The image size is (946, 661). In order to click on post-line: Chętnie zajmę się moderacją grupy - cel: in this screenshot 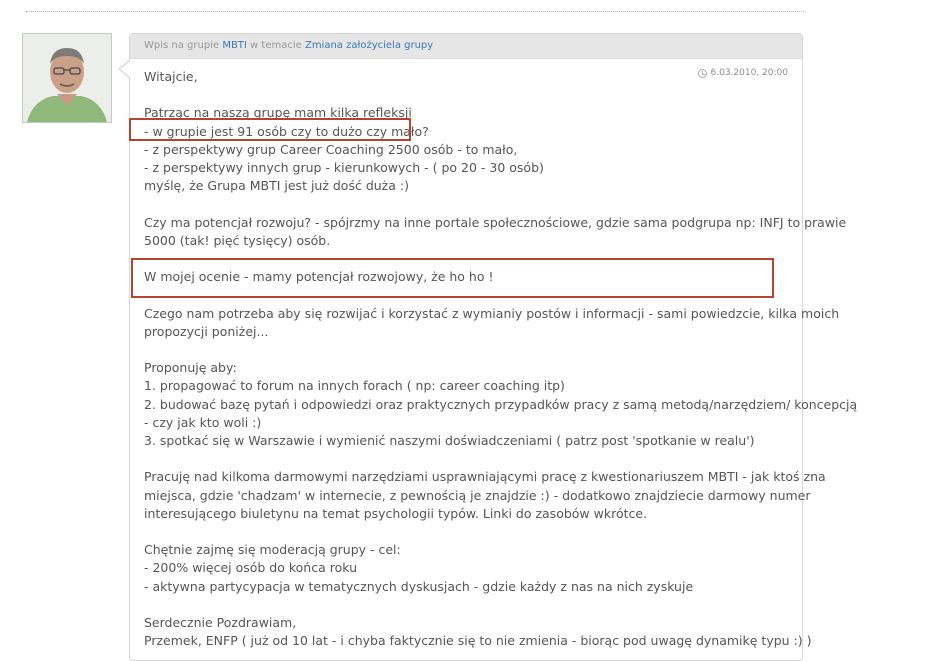, I will do `click(272, 550)`.